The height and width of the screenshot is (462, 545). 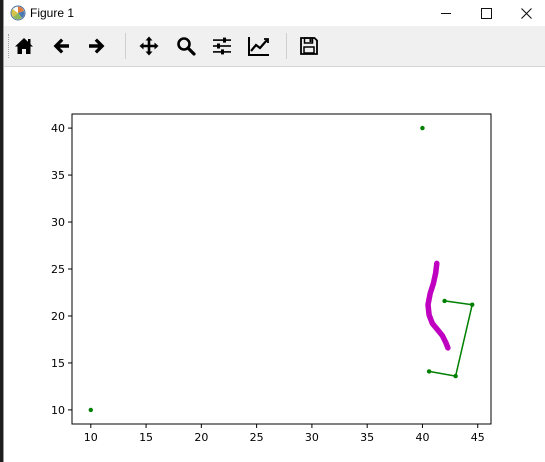 I want to click on configure-subplots-button, so click(x=222, y=46).